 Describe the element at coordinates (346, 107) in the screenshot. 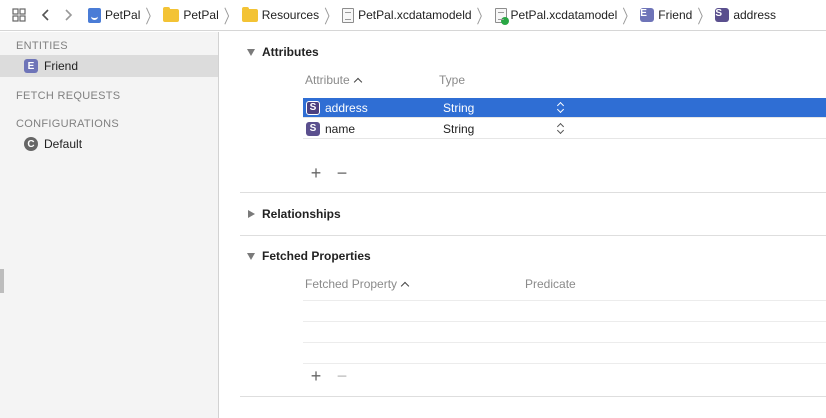

I see `attribute-name: address` at that location.